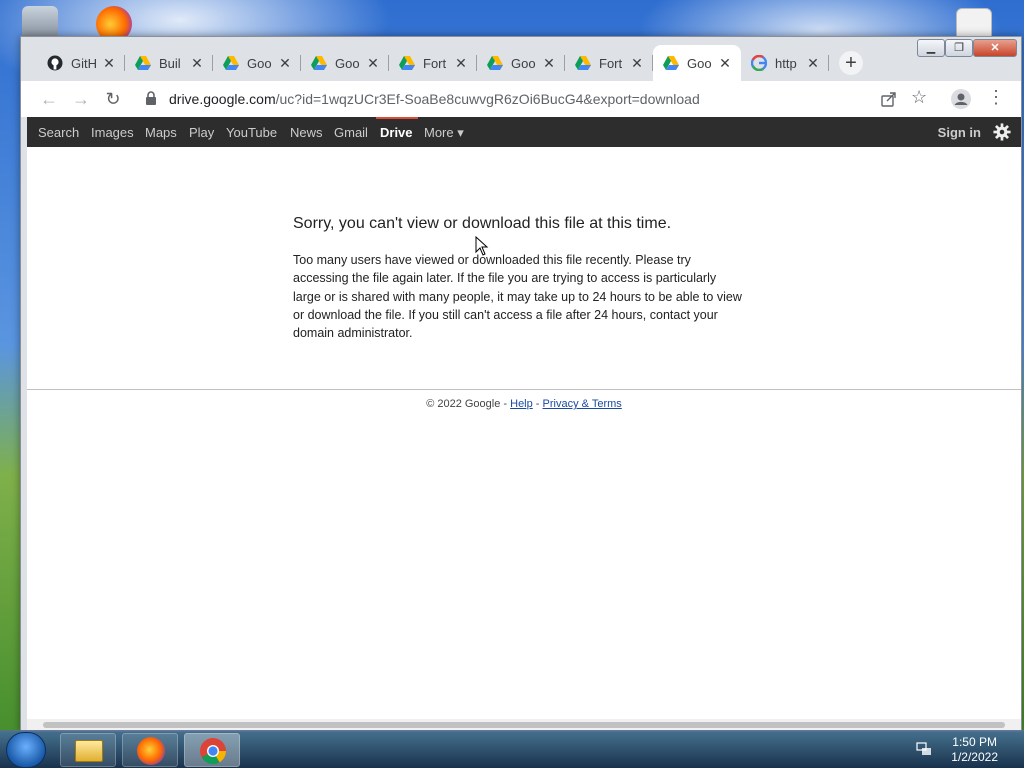 This screenshot has height=768, width=1024. I want to click on new-tab-button: +, so click(851, 63).